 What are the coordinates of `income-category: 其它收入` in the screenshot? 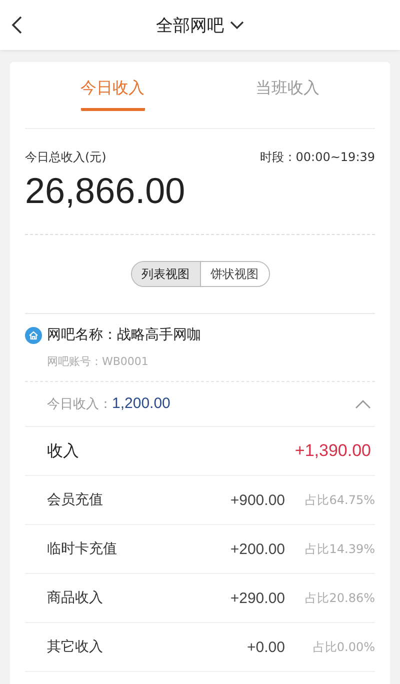 It's located at (75, 647).